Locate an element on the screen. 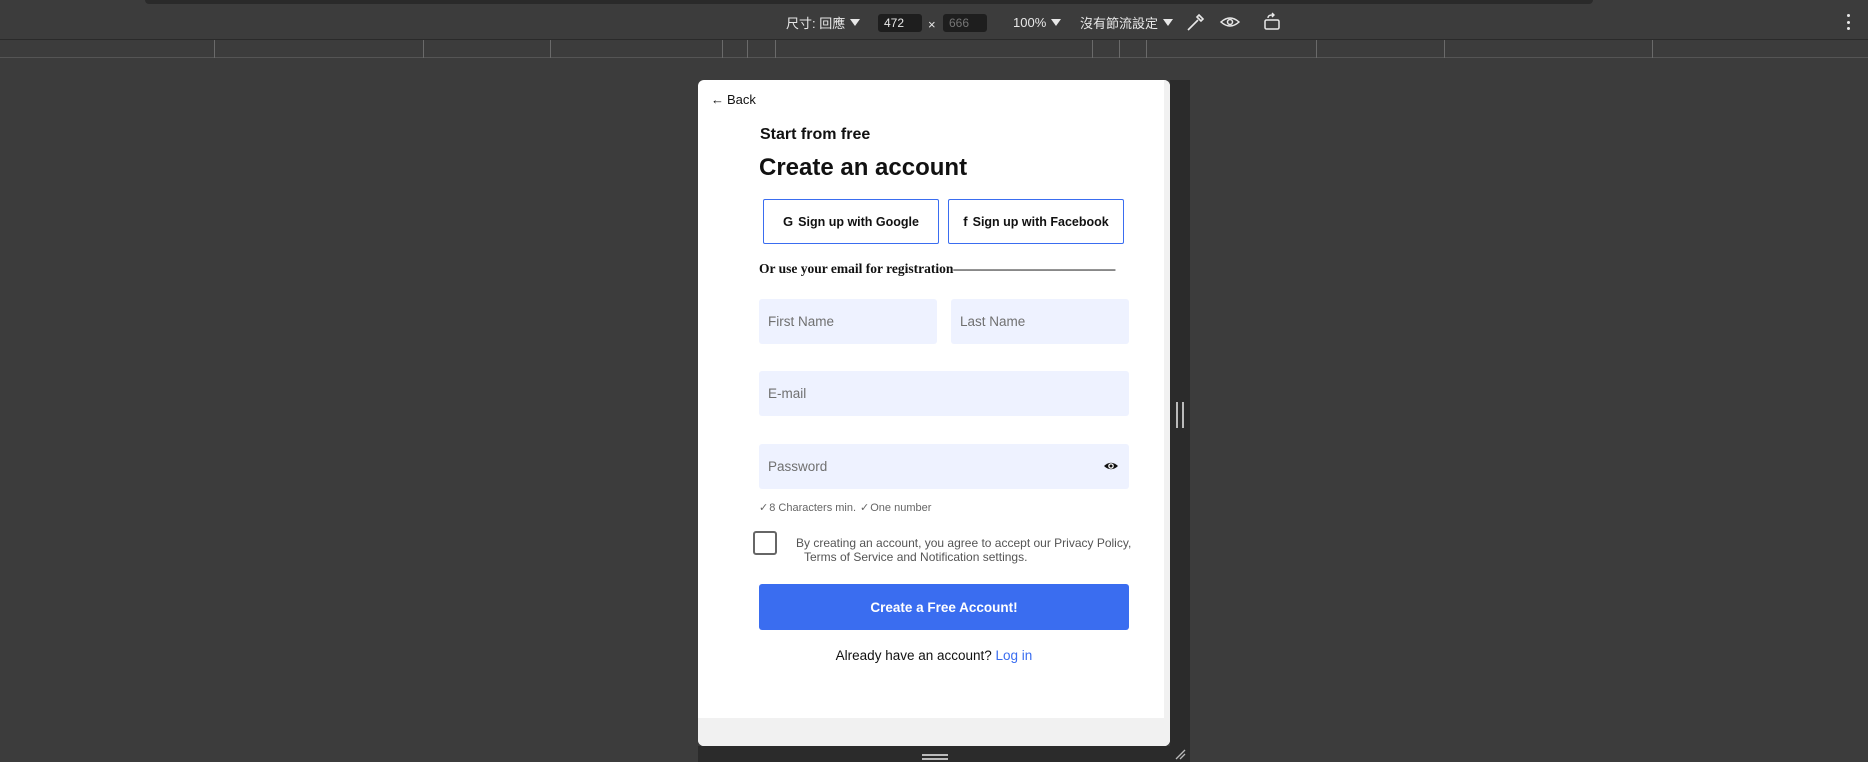  email-field is located at coordinates (944, 393).